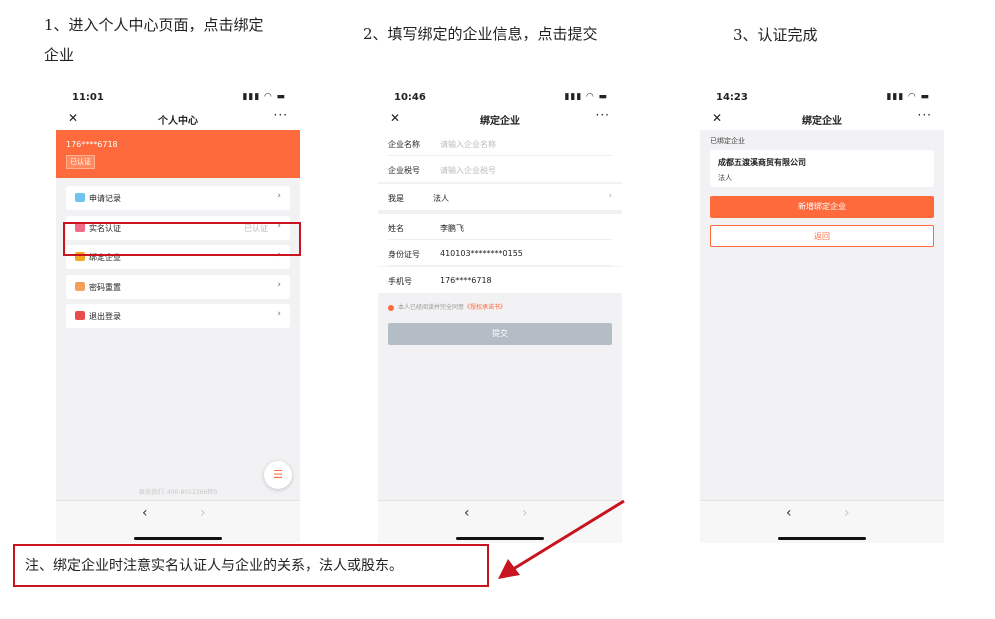  Describe the element at coordinates (92, 144) in the screenshot. I see `user-phone: 176****6718` at that location.